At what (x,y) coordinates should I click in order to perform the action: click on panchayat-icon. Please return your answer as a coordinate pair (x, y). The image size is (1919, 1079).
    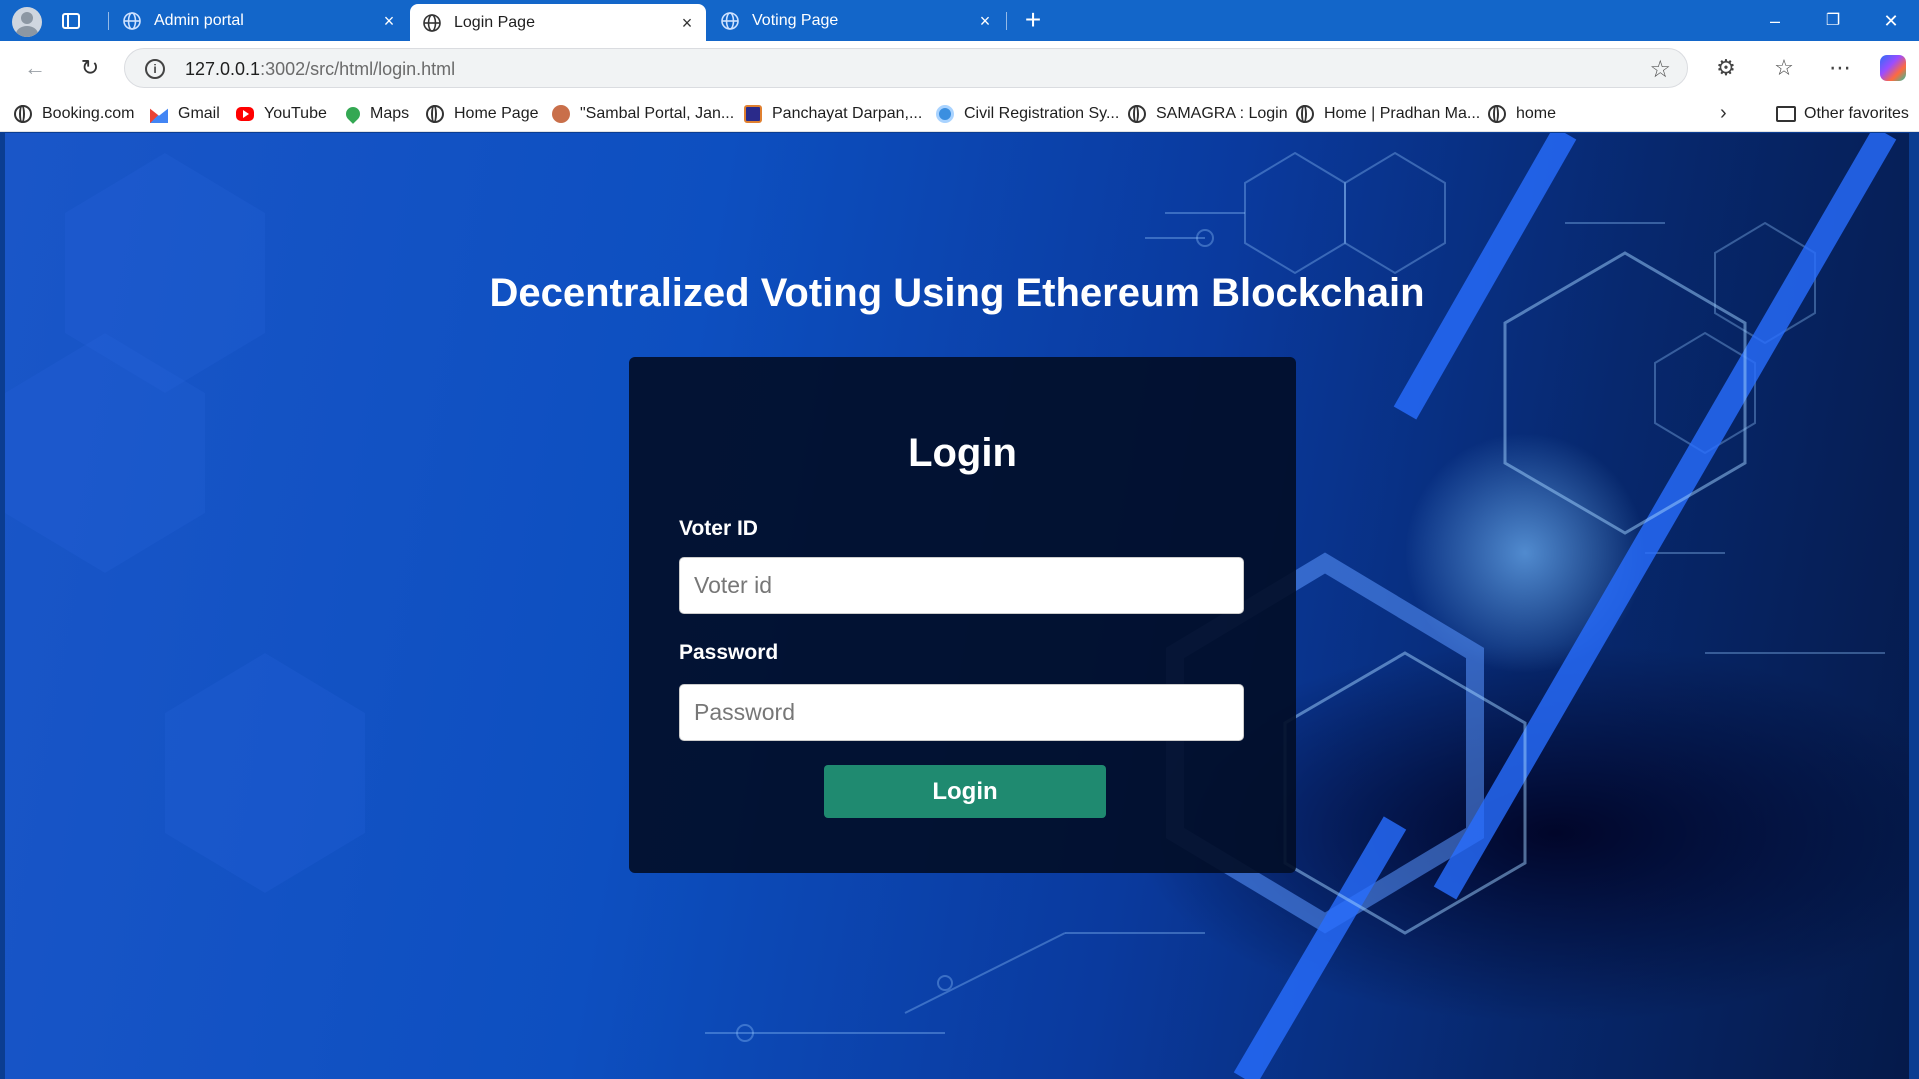
    Looking at the image, I should click on (753, 114).